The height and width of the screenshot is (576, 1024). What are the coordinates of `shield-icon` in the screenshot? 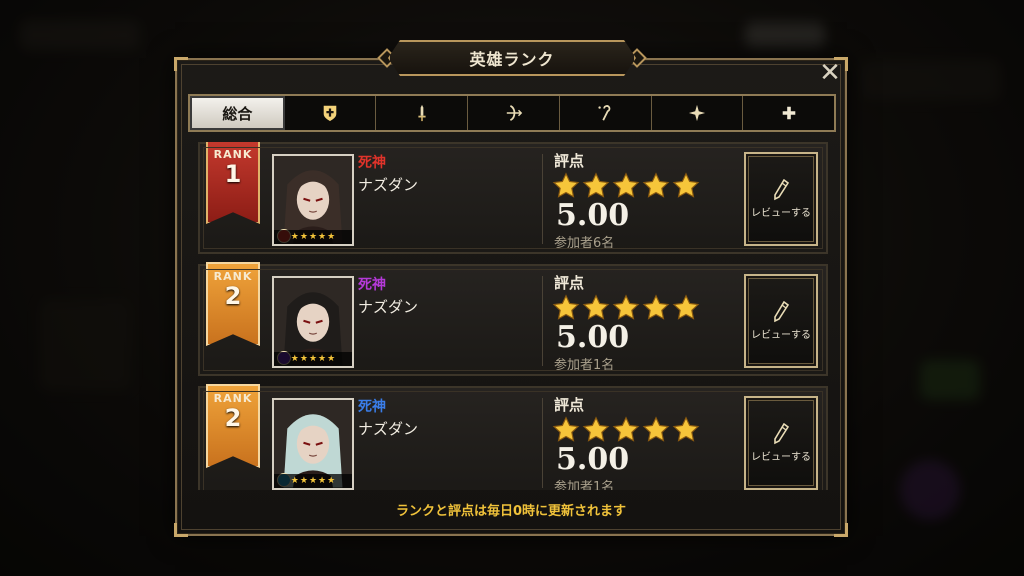 It's located at (330, 113).